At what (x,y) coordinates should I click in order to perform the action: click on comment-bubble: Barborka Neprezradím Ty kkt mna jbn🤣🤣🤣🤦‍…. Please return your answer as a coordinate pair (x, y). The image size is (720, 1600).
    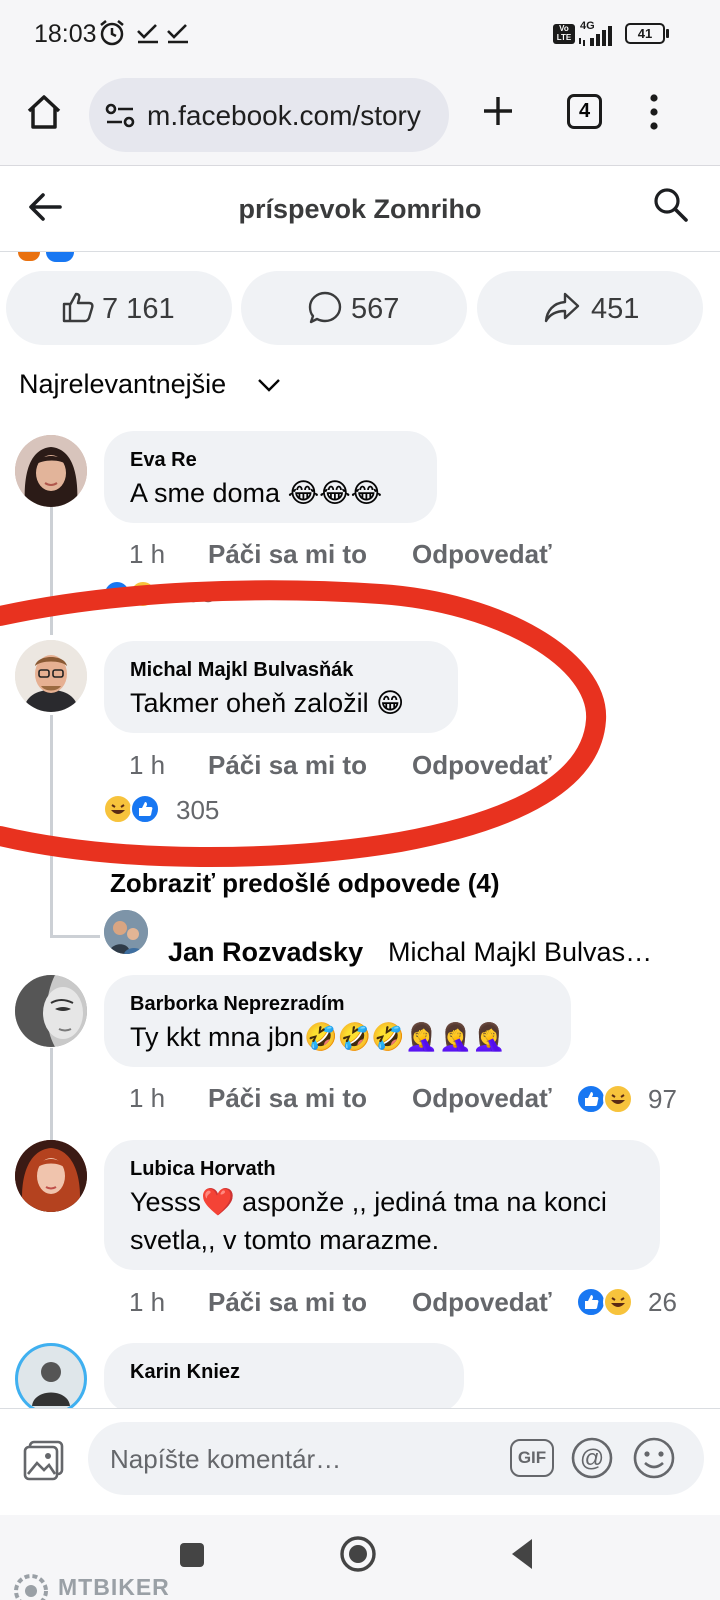
    Looking at the image, I should click on (337, 1021).